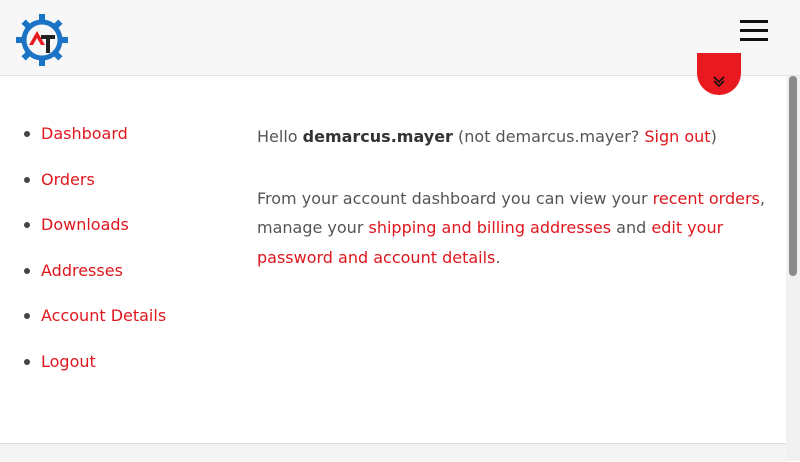 The height and width of the screenshot is (462, 800). I want to click on nav-link-orders: Orders, so click(68, 180).